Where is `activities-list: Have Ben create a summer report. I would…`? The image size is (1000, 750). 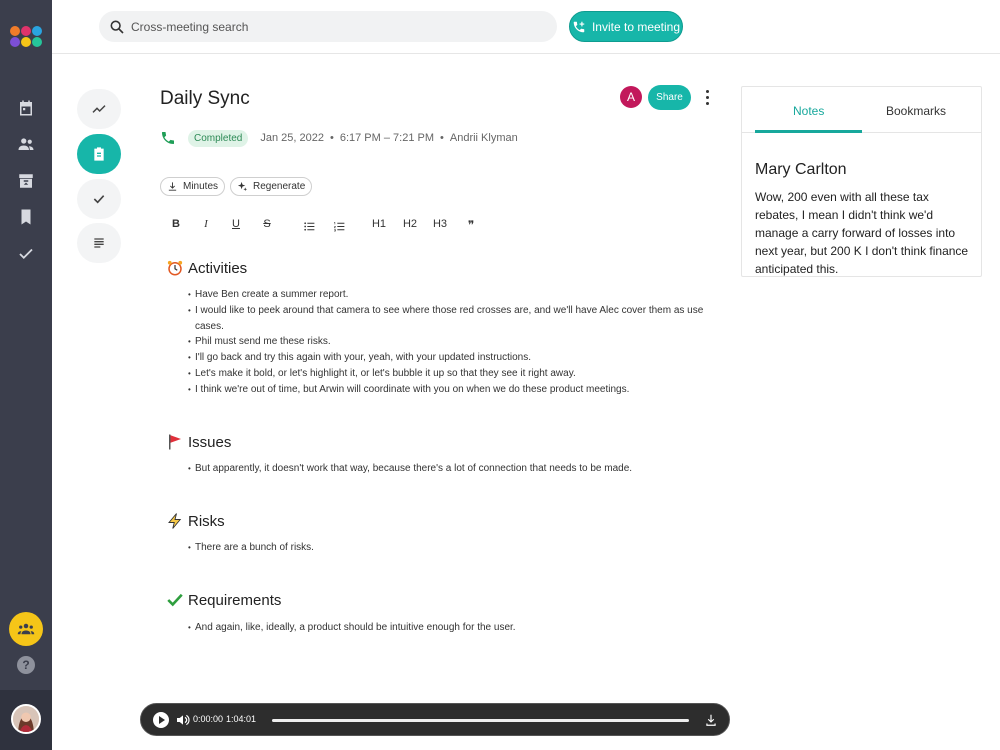 activities-list: Have Ben create a summer report. I would… is located at coordinates (448, 342).